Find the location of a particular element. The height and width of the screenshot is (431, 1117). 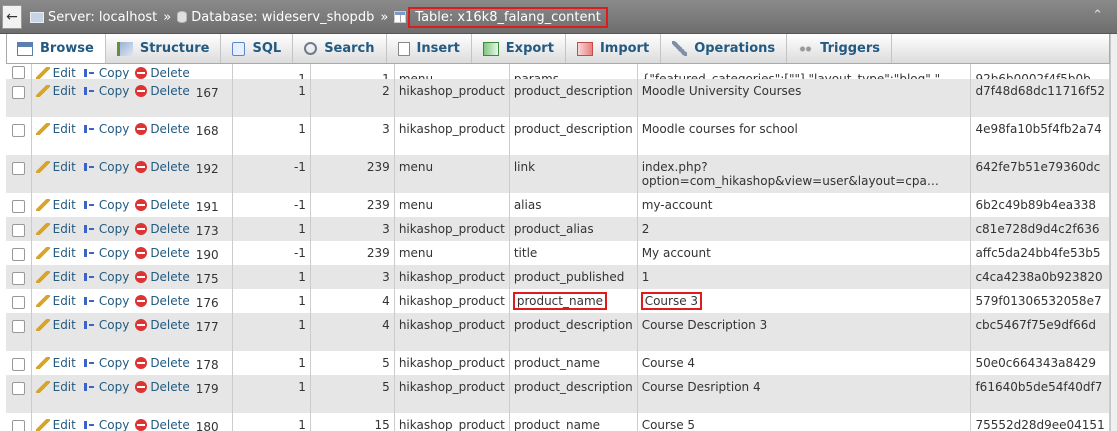

tab-export: Export is located at coordinates (519, 48).